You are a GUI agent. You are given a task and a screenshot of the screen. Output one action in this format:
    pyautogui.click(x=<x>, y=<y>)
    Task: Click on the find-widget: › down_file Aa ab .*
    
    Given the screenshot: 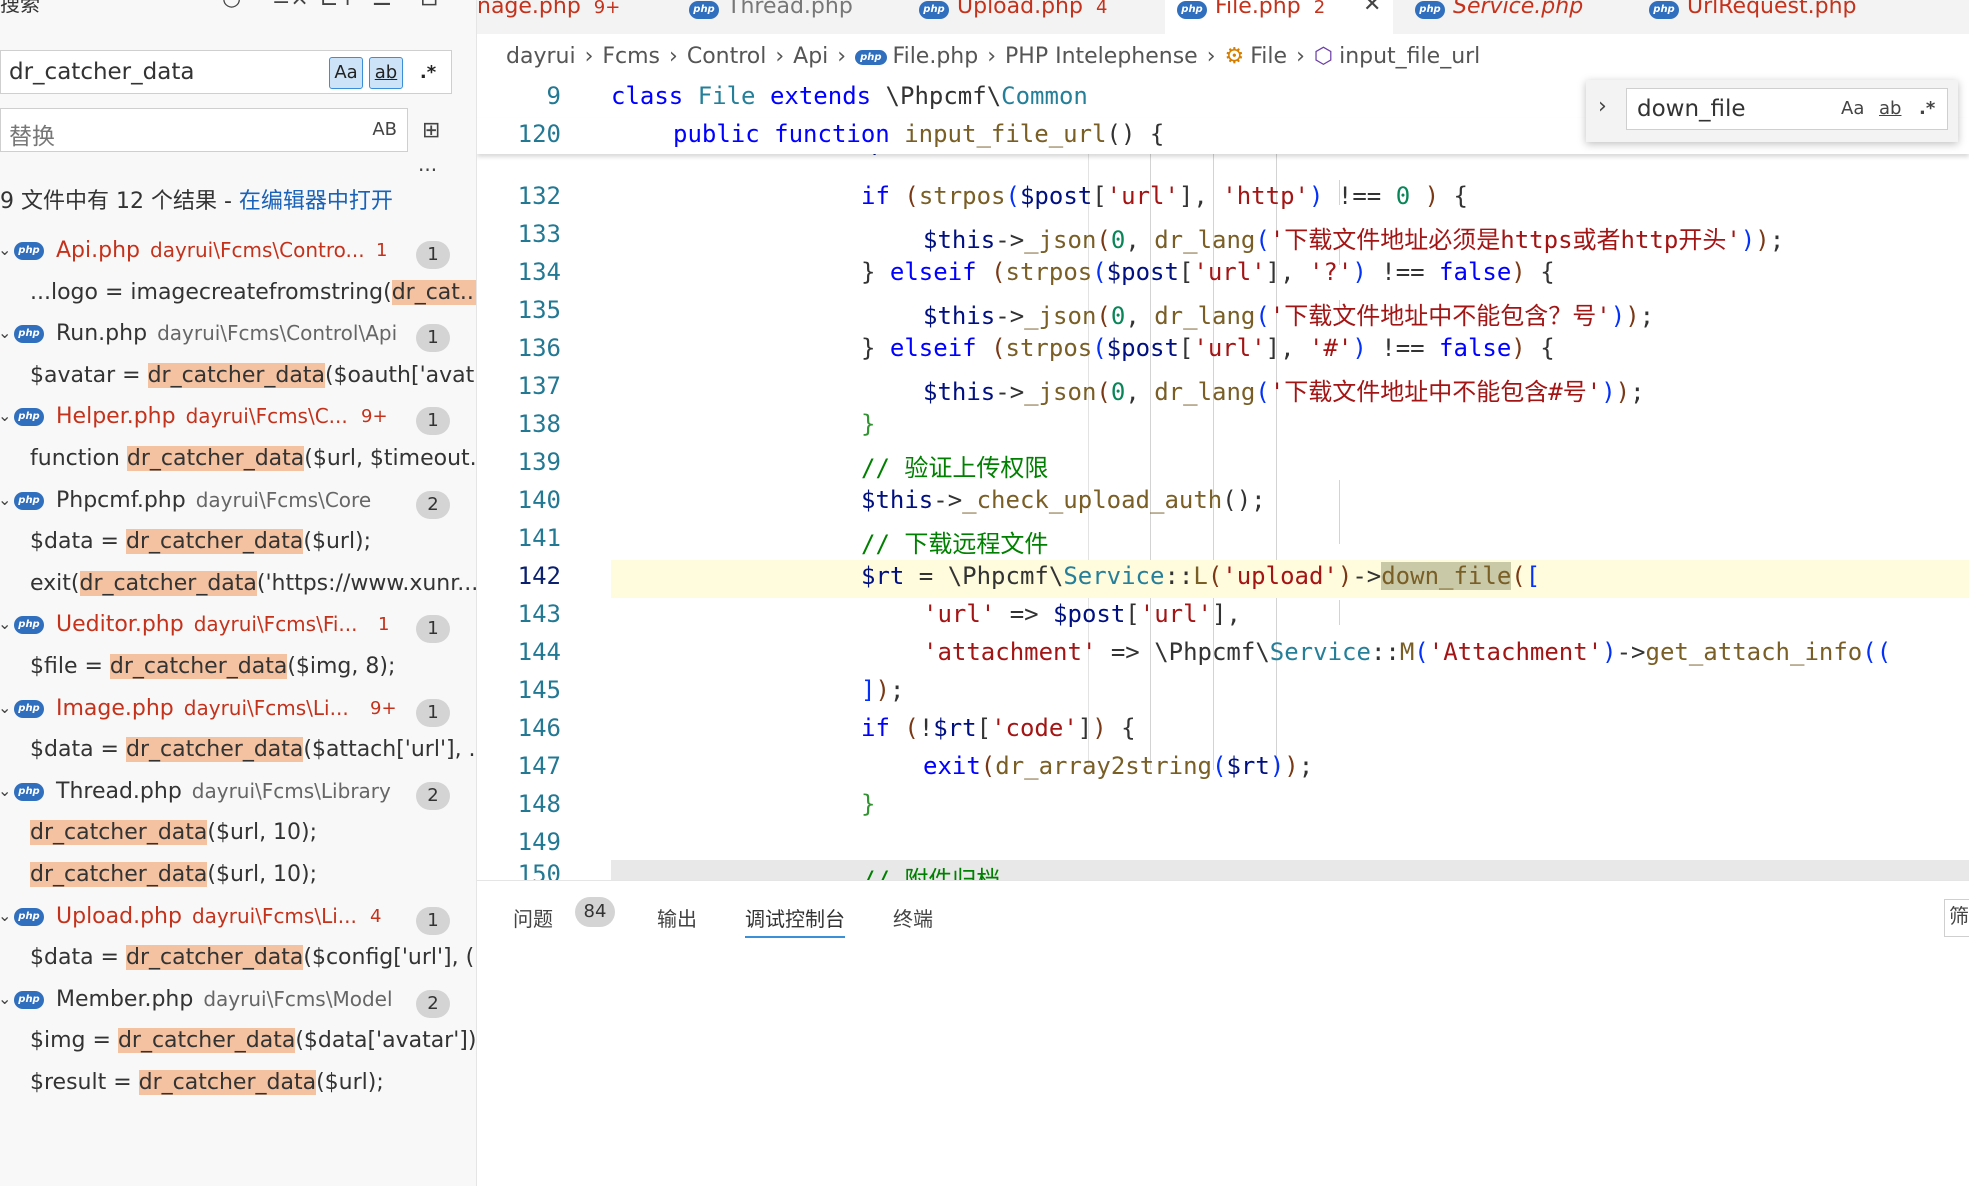 What is the action you would take?
    pyautogui.click(x=1772, y=111)
    